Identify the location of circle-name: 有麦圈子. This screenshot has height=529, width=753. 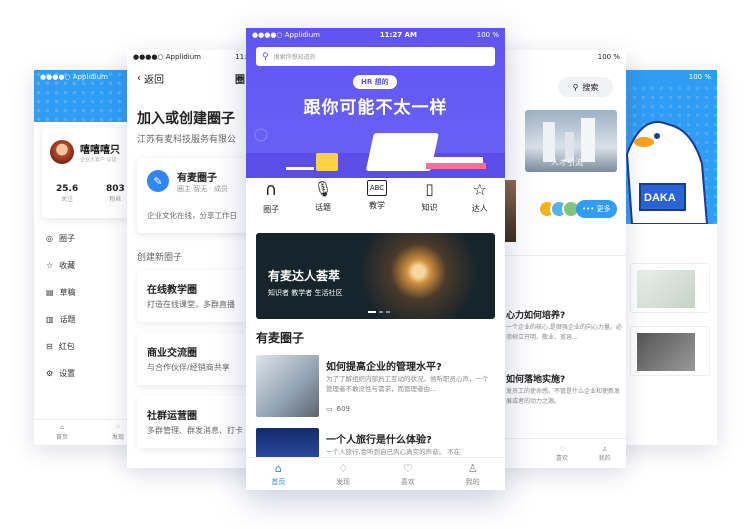
(197, 178).